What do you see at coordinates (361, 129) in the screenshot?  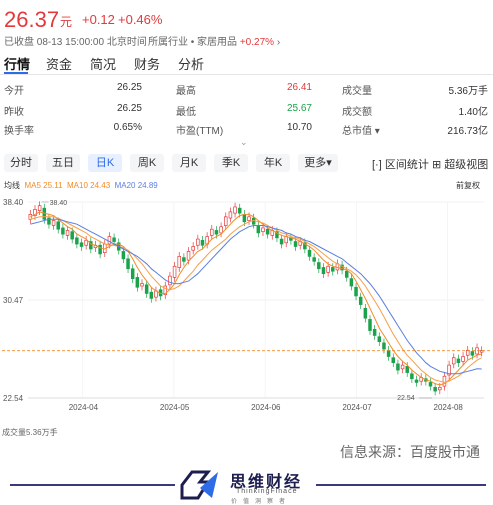 I see `market-cap-dropdown: 总市值 ▾` at bounding box center [361, 129].